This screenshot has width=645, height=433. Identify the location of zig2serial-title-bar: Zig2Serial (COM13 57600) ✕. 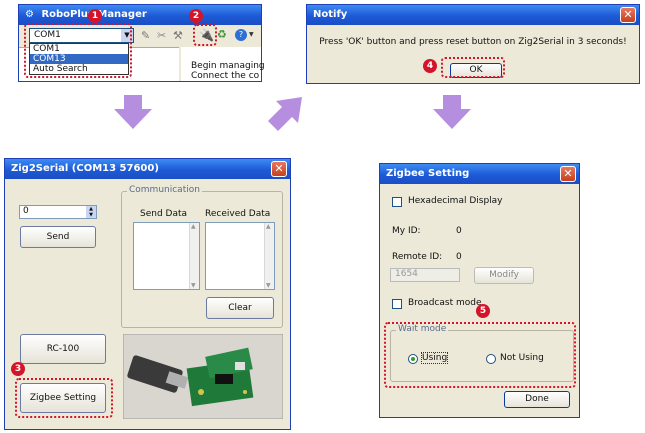
(147, 169).